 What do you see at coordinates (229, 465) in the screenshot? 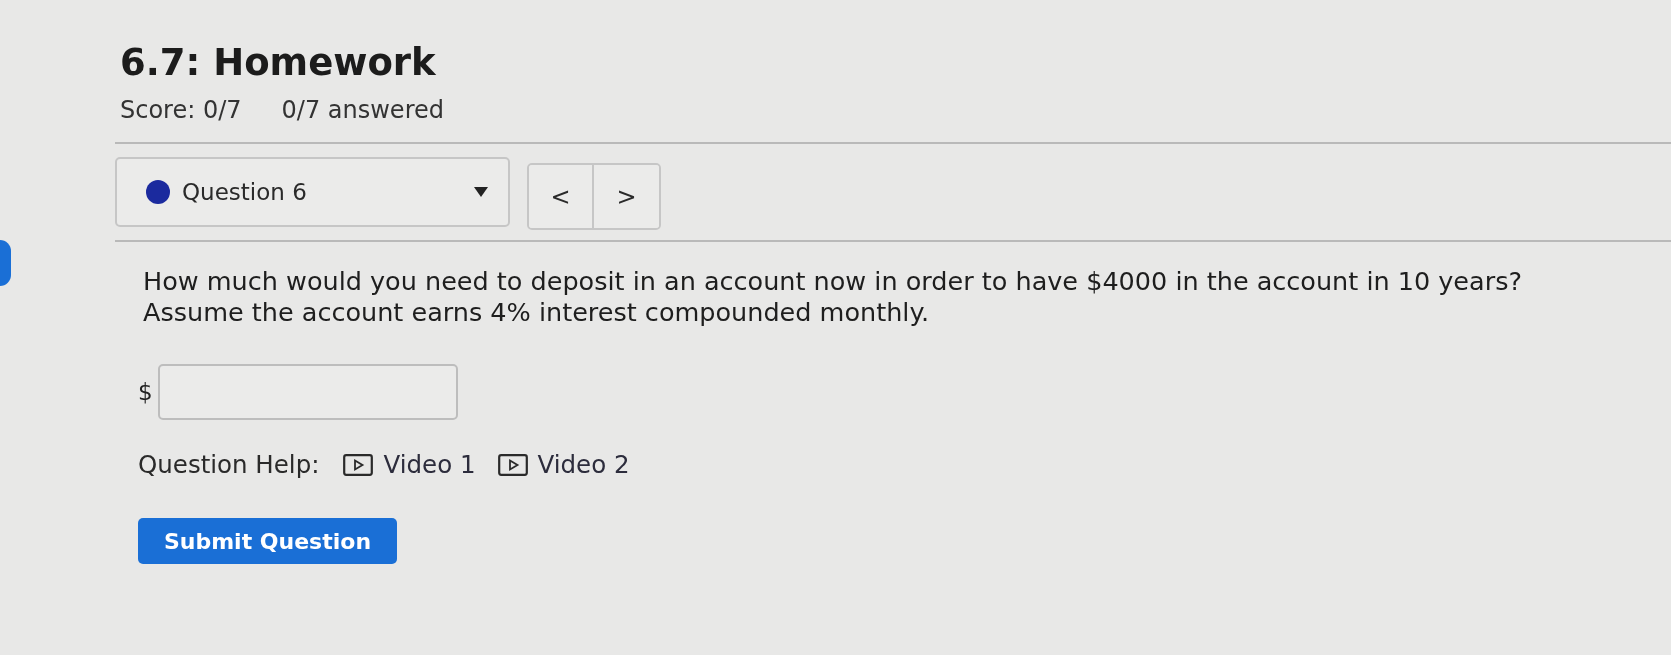
I see `question-help-label: Question Help:` at bounding box center [229, 465].